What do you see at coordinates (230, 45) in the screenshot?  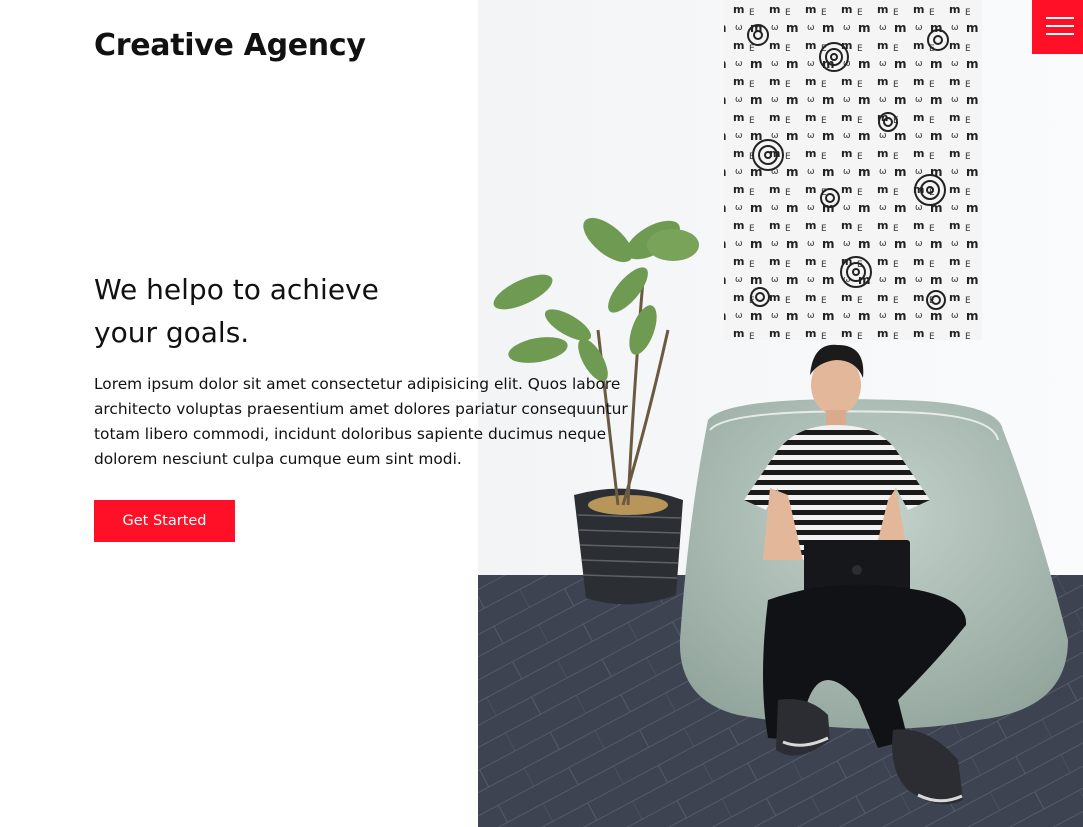 I see `brand-logo-text: Creative Agency` at bounding box center [230, 45].